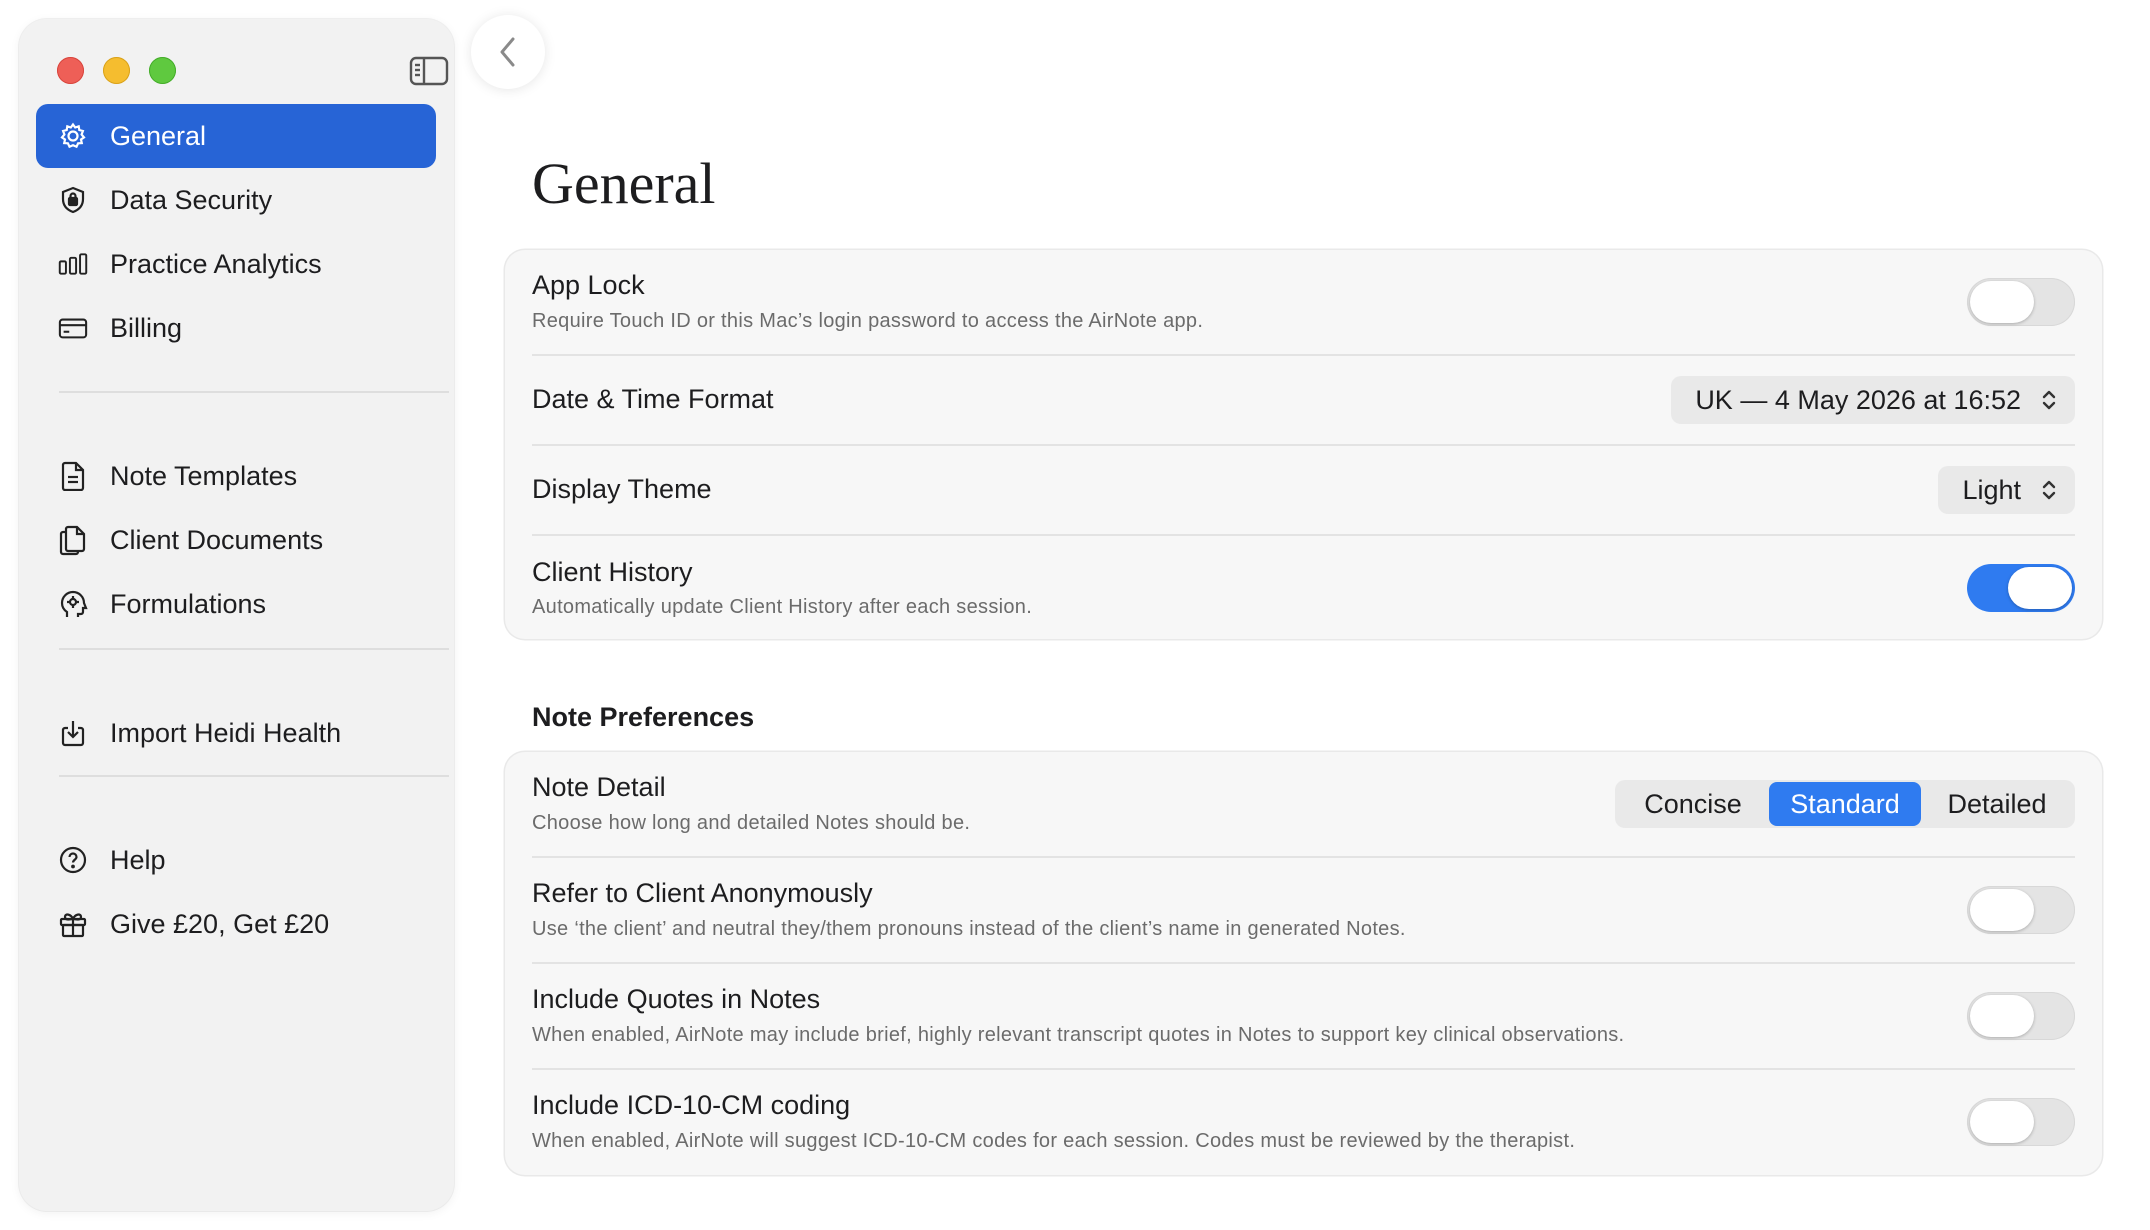  What do you see at coordinates (2021, 1016) in the screenshot?
I see `include-quotes-toggle` at bounding box center [2021, 1016].